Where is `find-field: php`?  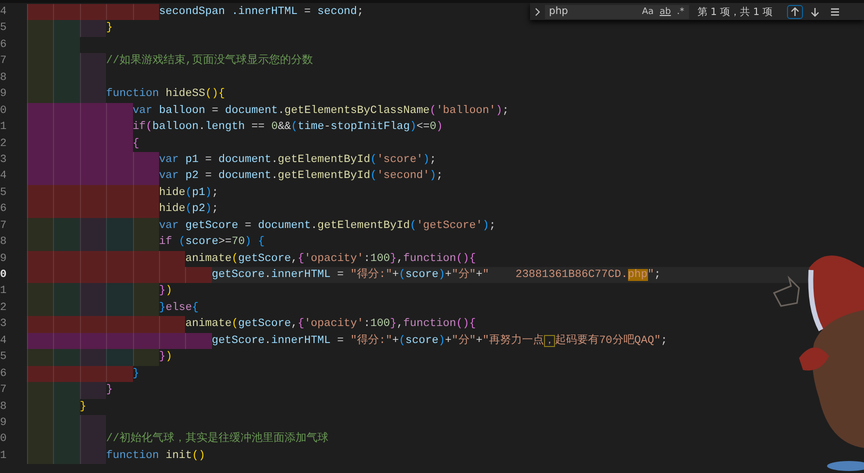
find-field: php is located at coordinates (591, 11).